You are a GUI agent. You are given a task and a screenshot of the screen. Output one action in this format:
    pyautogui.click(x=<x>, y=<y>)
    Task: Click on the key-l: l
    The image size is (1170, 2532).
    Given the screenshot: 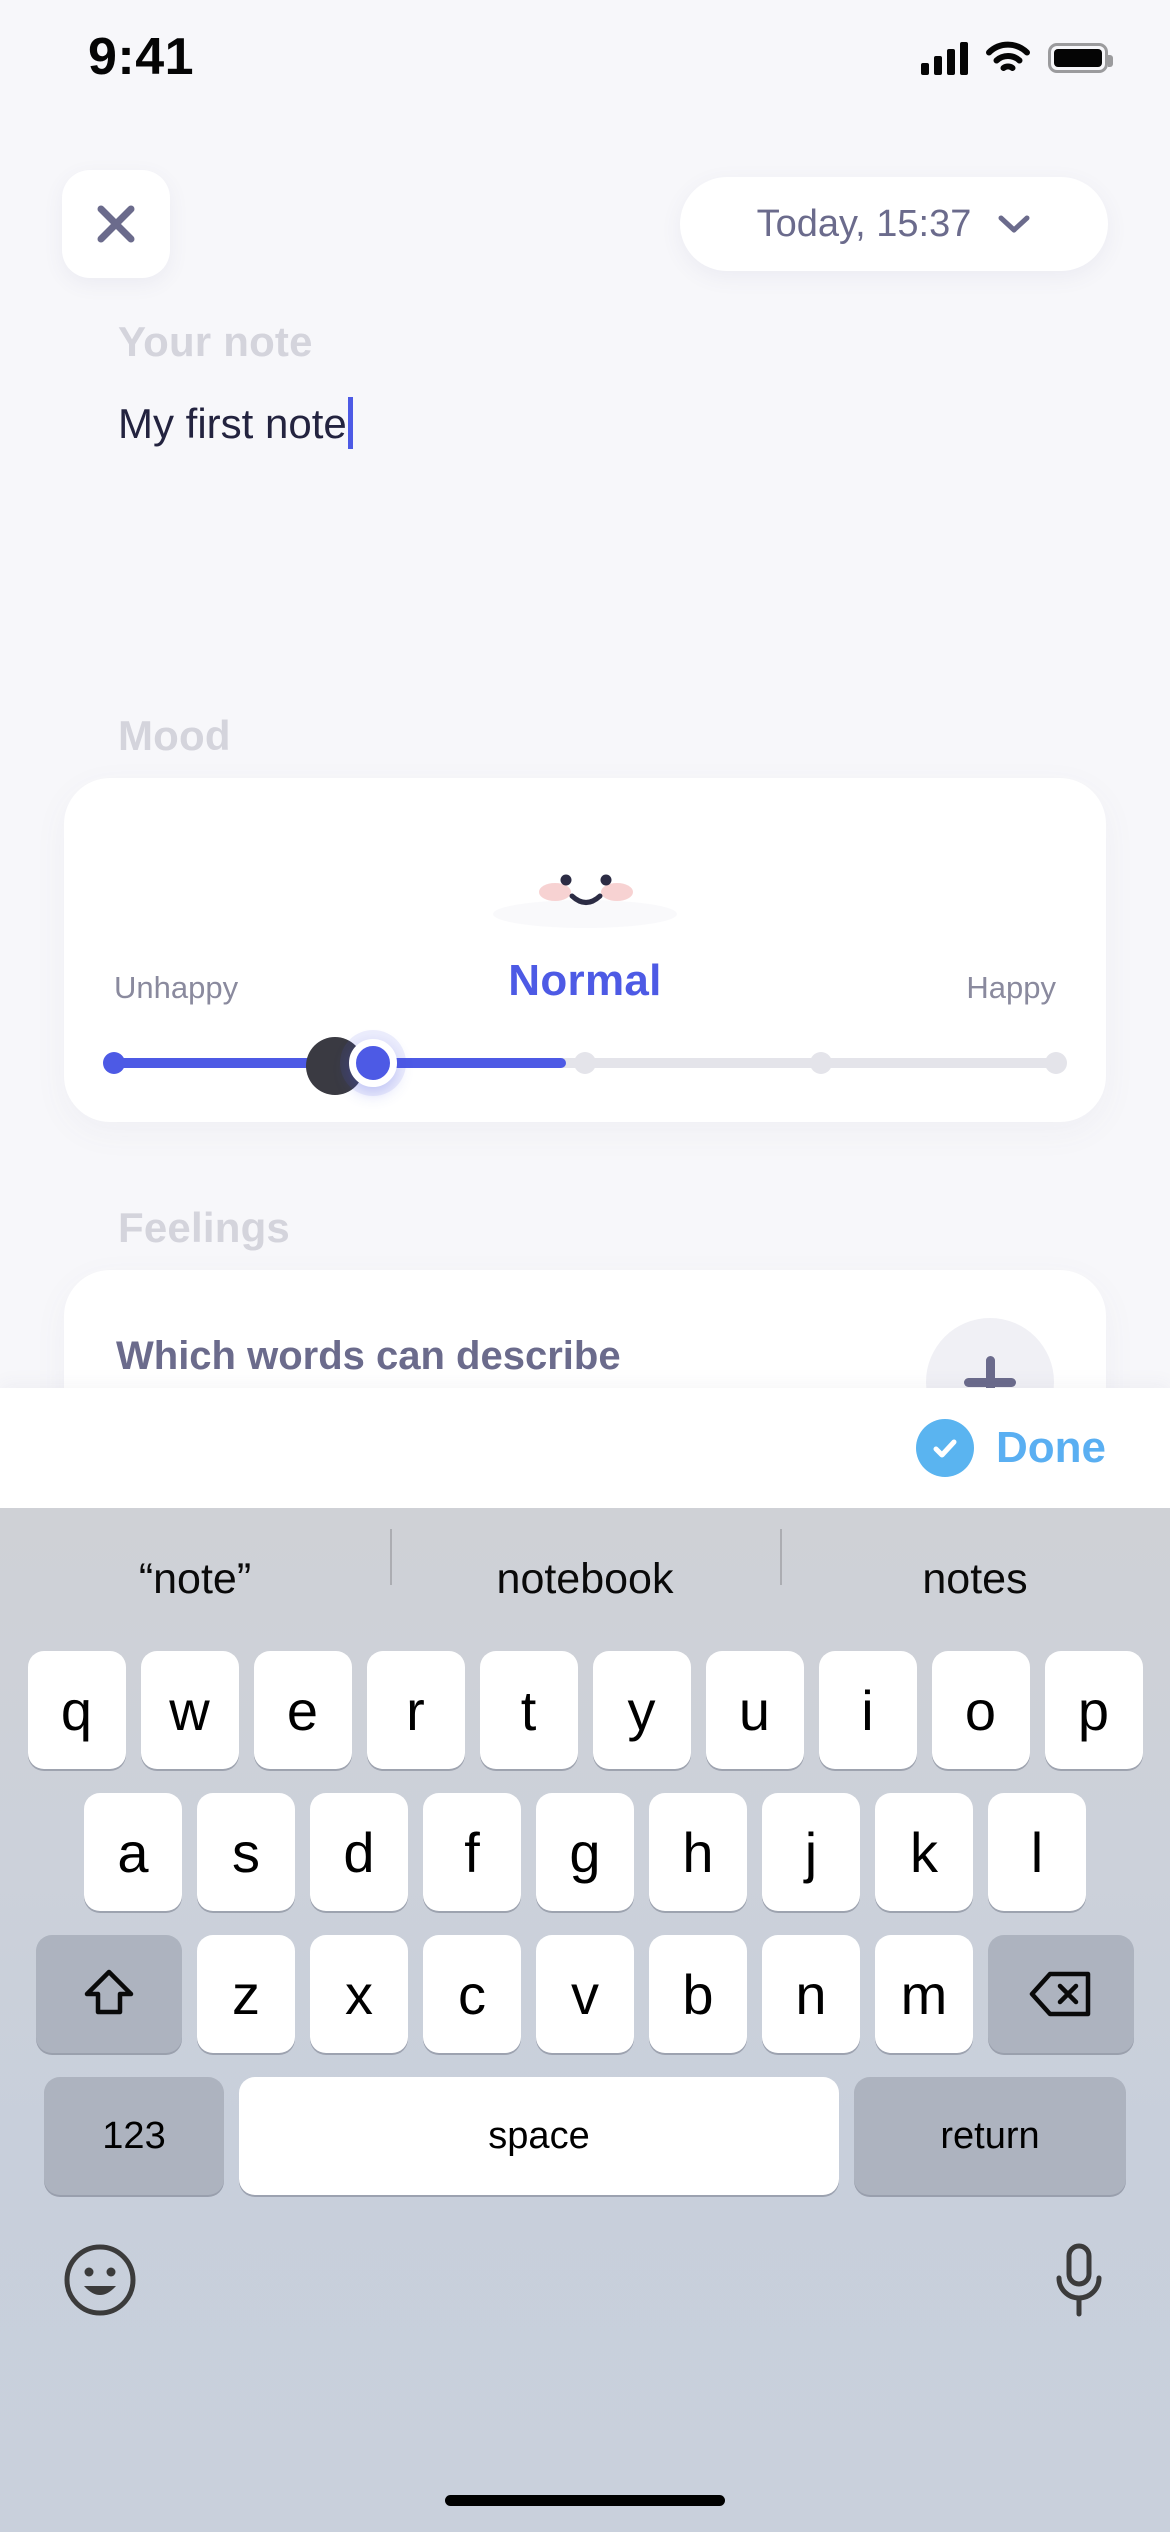 What is the action you would take?
    pyautogui.click(x=1037, y=1852)
    